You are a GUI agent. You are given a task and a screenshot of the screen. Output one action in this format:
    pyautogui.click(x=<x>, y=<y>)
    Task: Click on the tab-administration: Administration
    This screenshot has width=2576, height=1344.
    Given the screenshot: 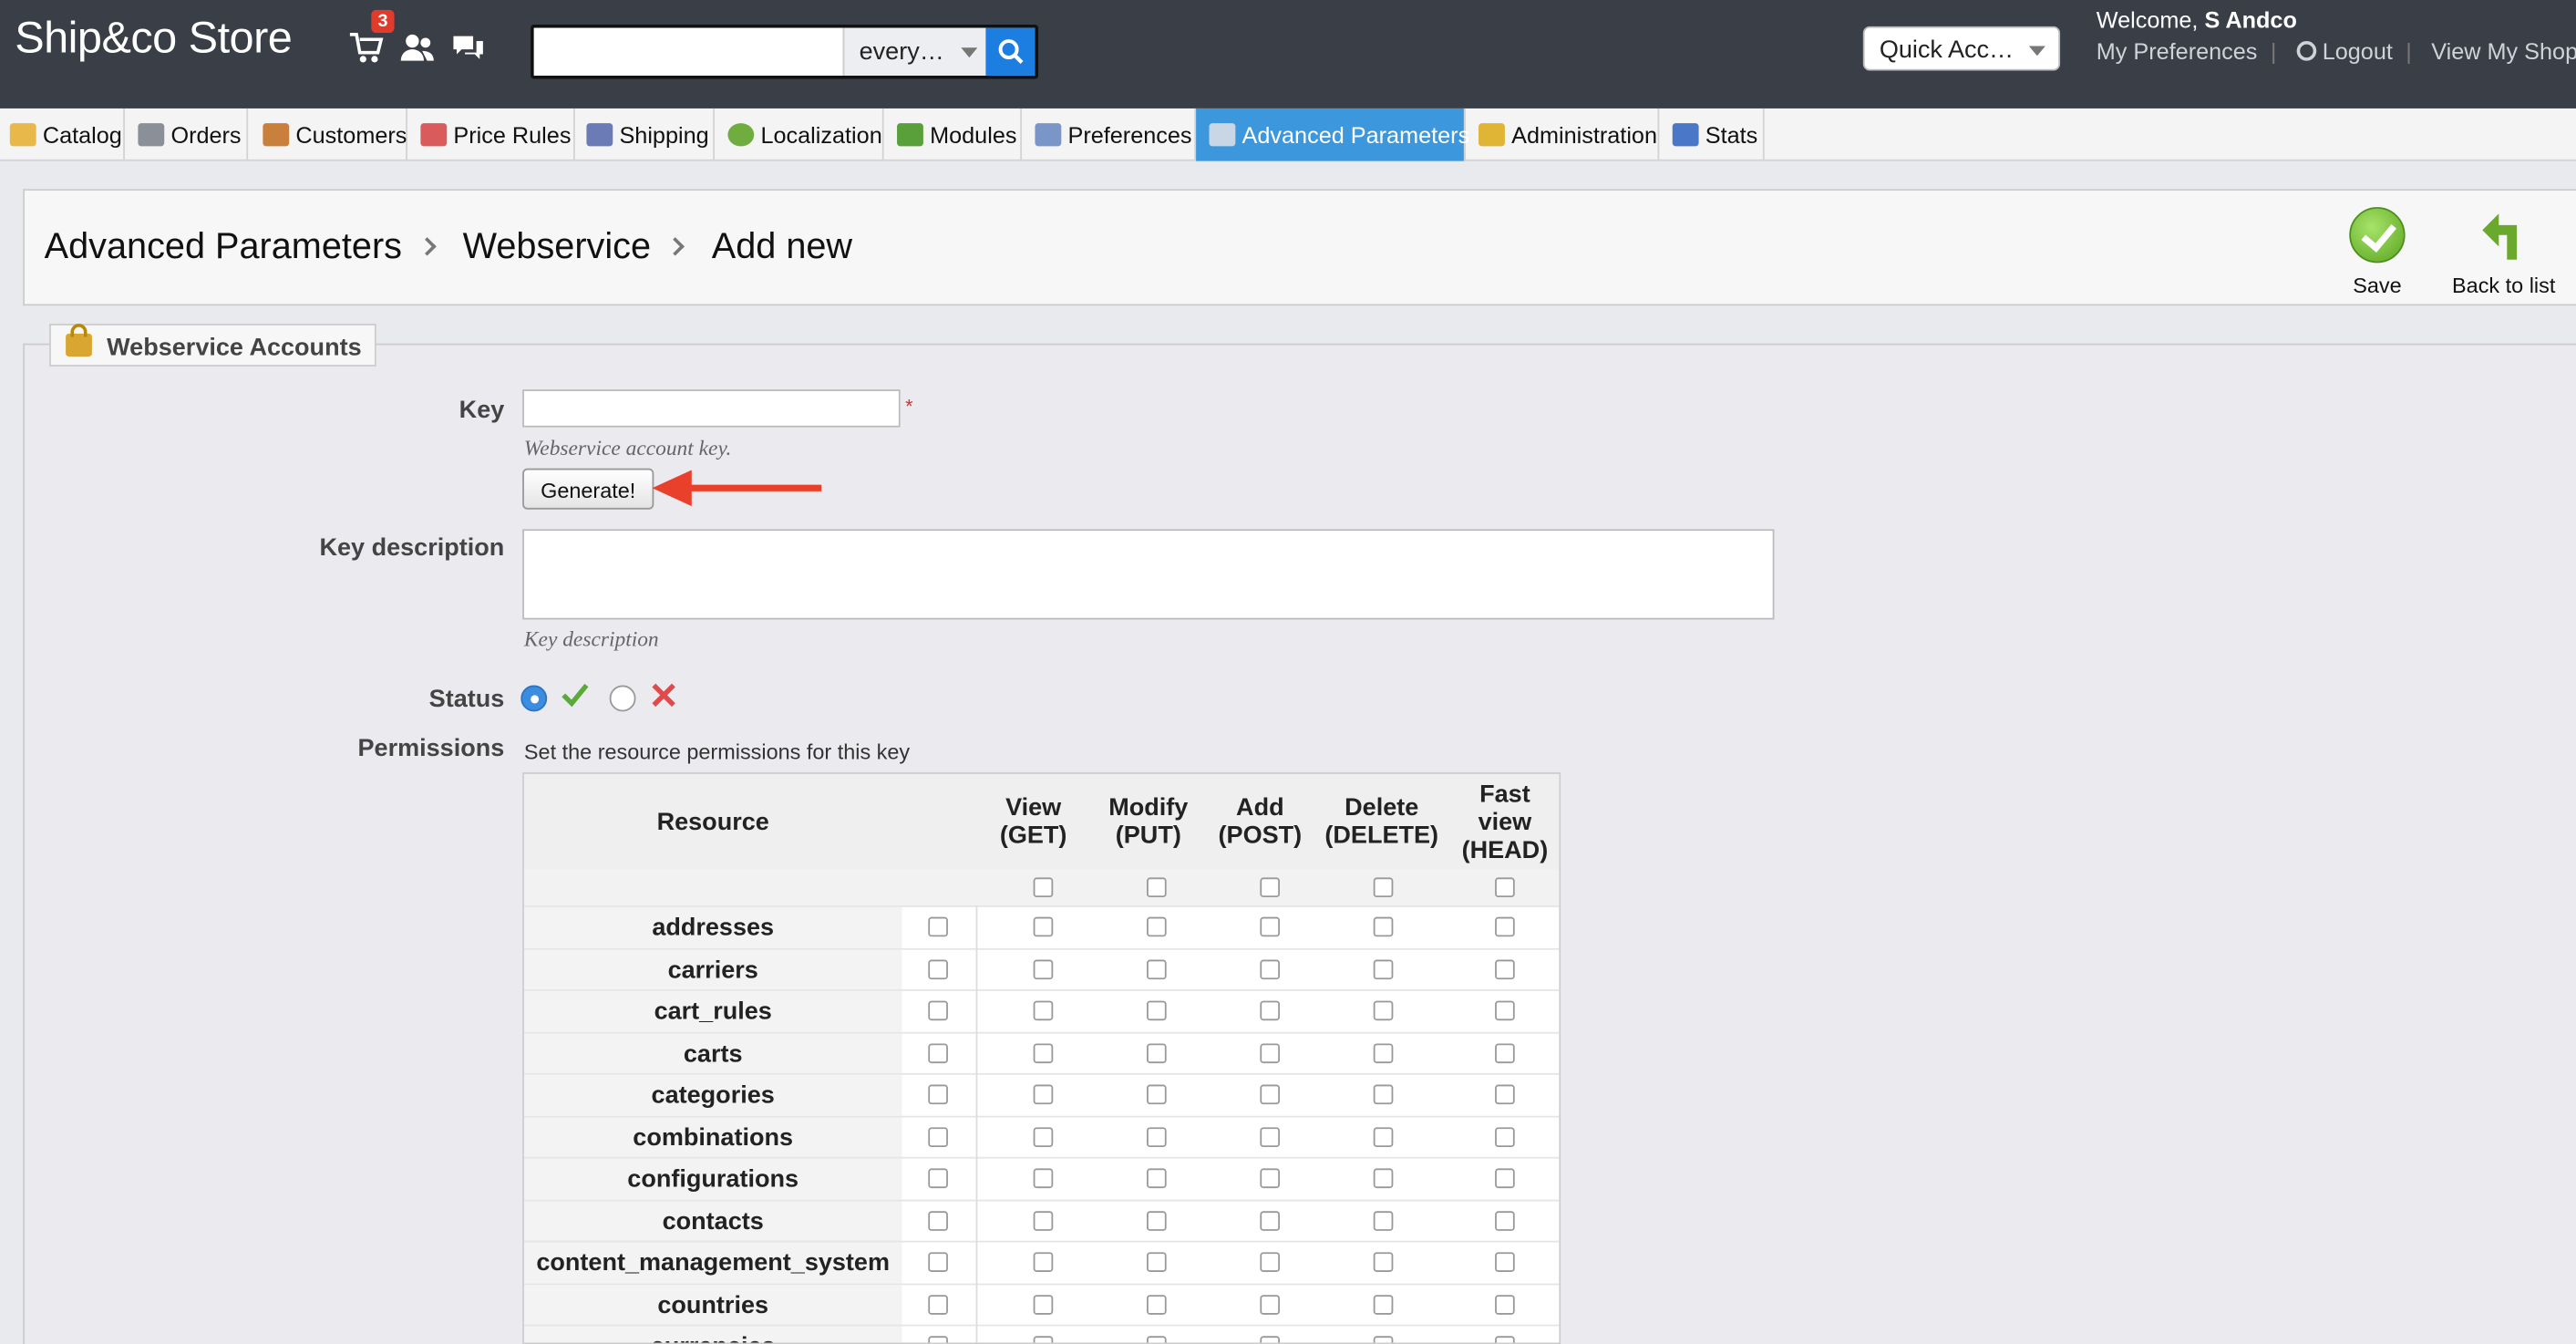 What is the action you would take?
    pyautogui.click(x=1563, y=134)
    